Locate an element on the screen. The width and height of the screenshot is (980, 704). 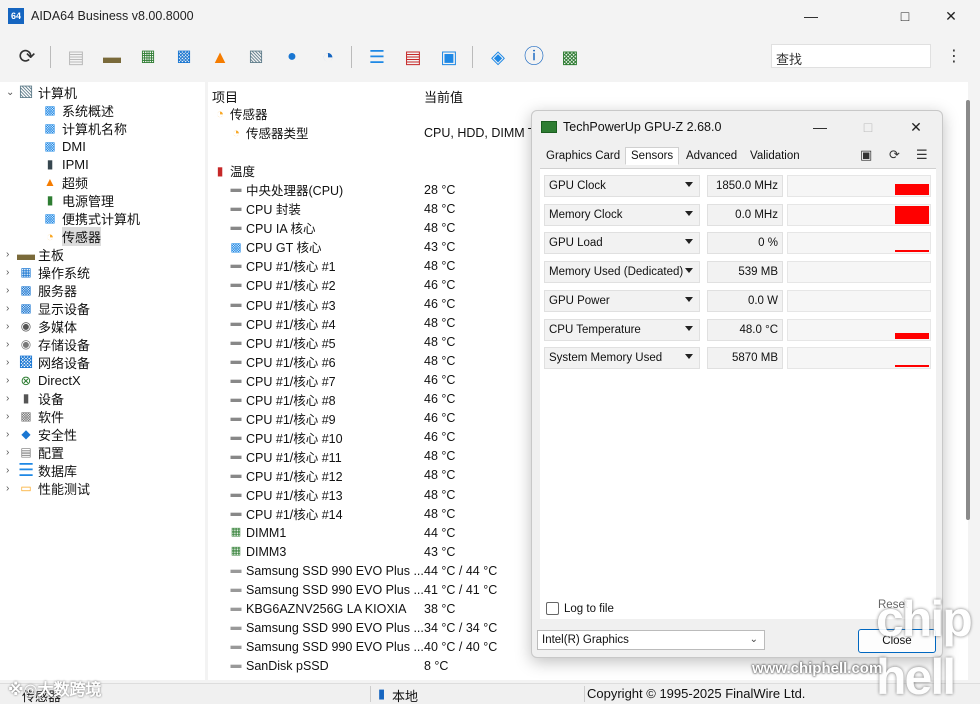
disk-chart-button: ◔ is located at coordinates (328, 57).